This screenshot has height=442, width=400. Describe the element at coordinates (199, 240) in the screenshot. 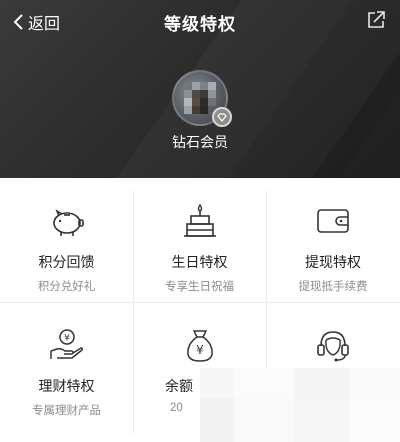

I see `privilege-item-birthday: 生日特权 专享生日祝福` at that location.